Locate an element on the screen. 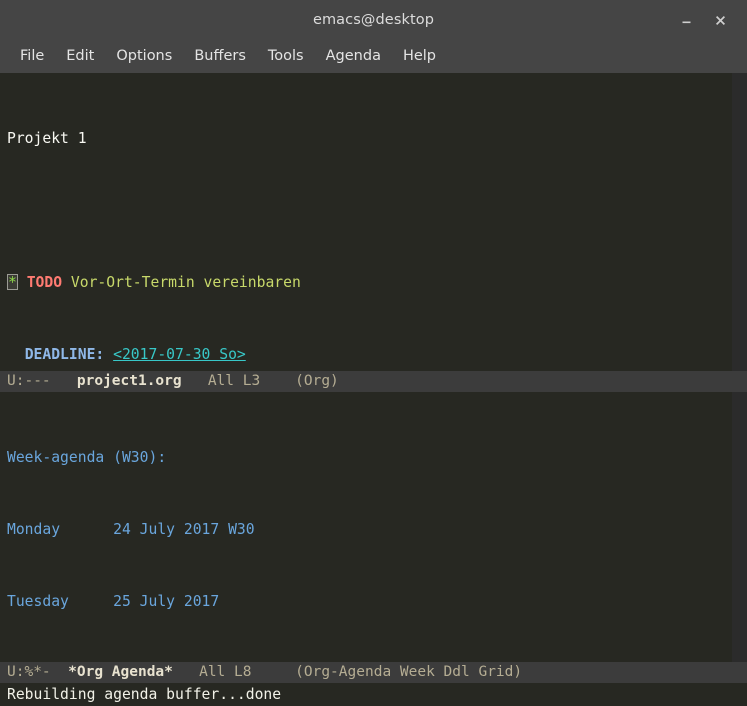 This screenshot has width=747, height=706. modeline-major-mode: (Org) is located at coordinates (317, 381).